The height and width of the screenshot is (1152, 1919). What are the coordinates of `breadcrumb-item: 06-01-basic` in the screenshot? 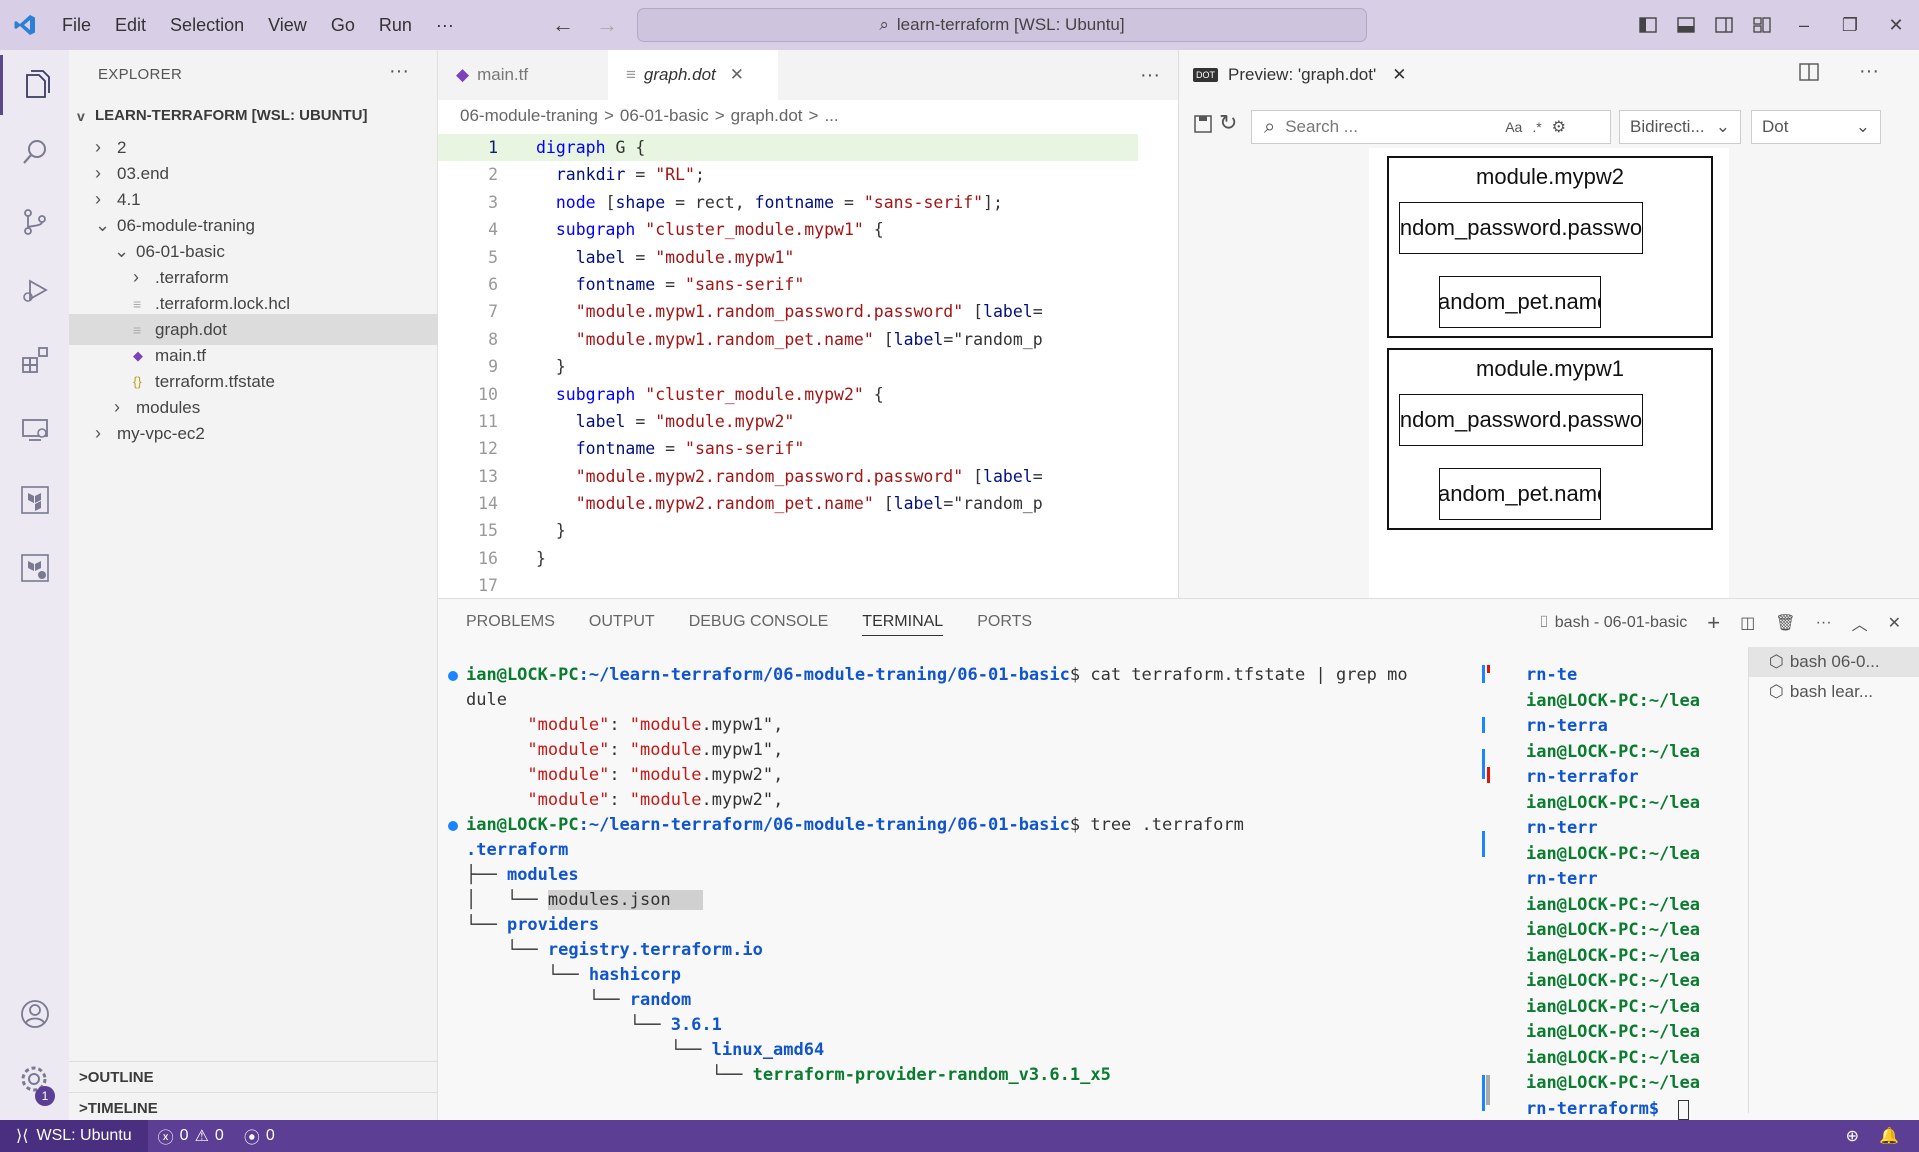 It's located at (664, 116).